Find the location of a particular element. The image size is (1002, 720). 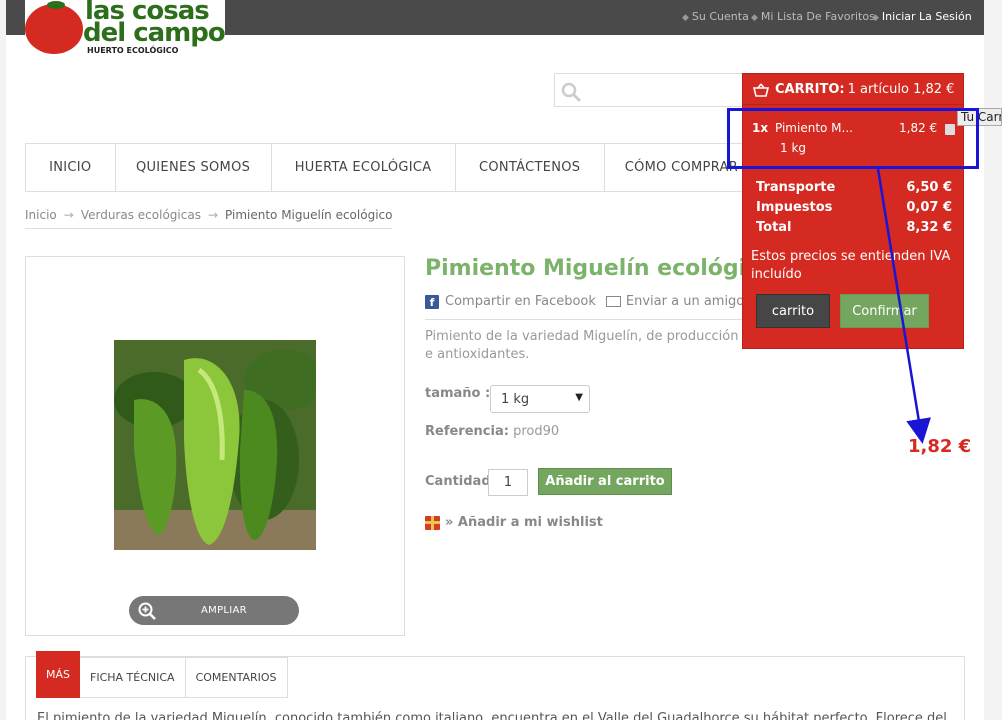

reference-value: prod90 is located at coordinates (536, 431).